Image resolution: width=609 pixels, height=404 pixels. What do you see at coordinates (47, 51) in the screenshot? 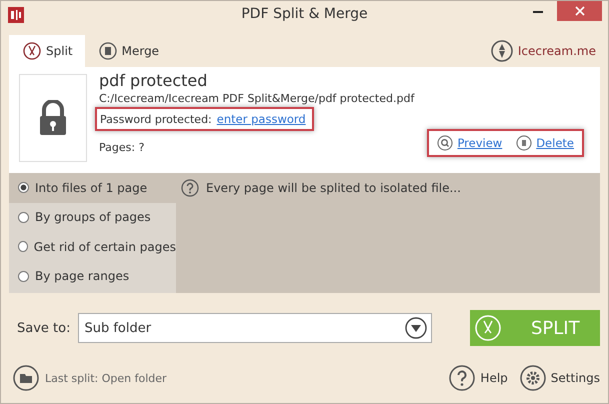
I see `tab: Split` at bounding box center [47, 51].